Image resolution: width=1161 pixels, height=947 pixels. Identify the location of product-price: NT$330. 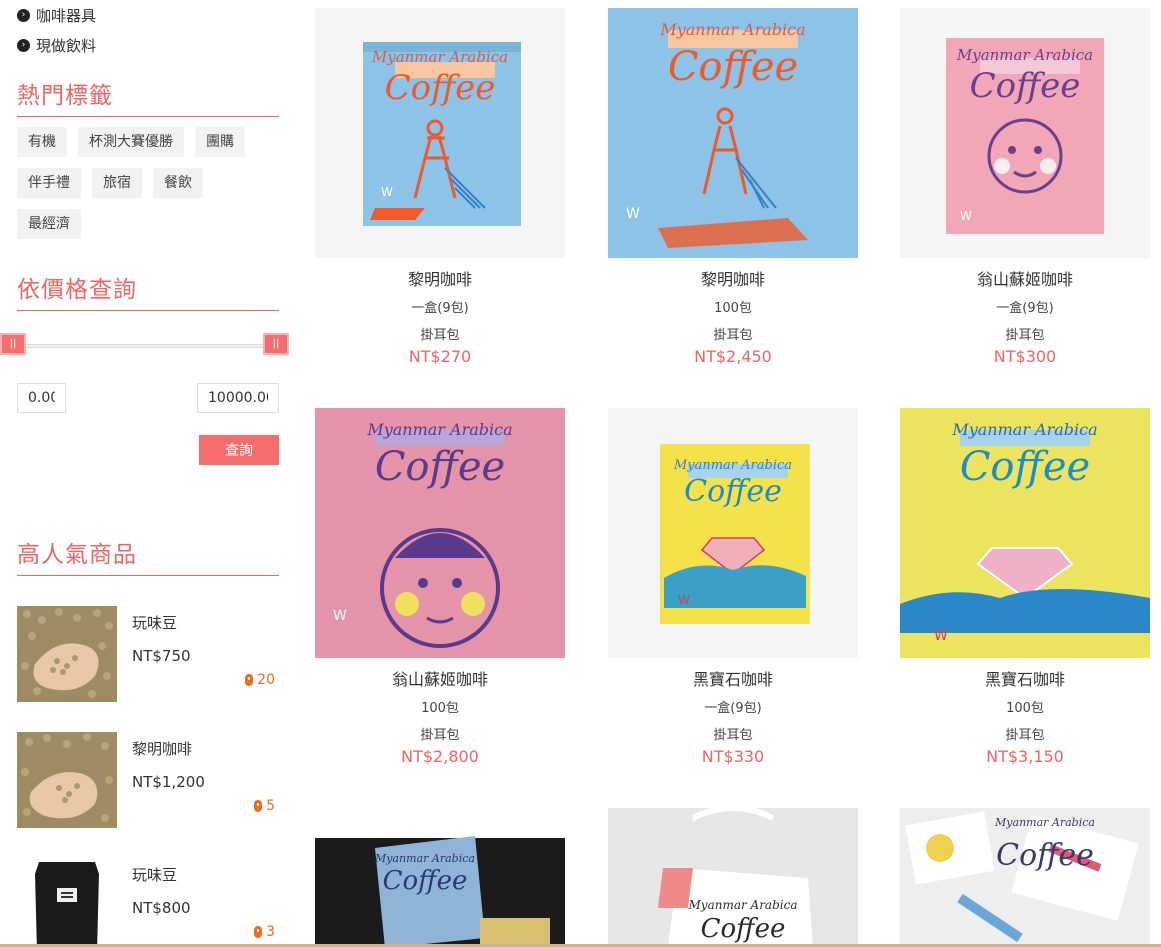
(733, 756).